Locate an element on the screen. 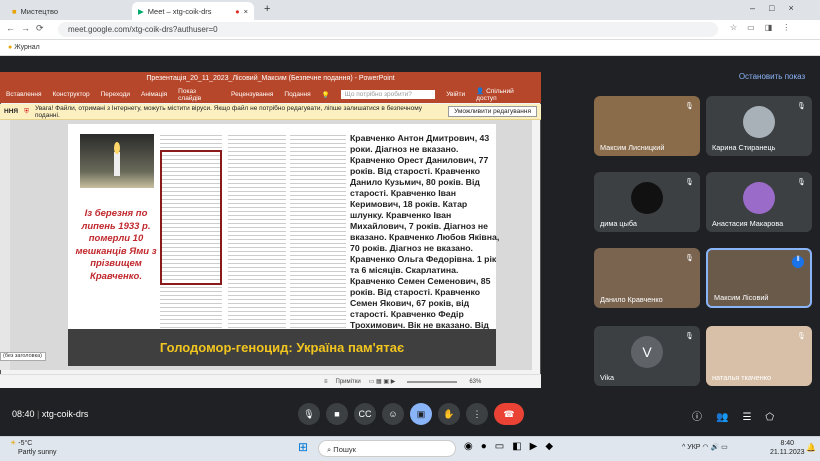 This screenshot has height=461, width=820. start-icon: ⊞ is located at coordinates (303, 447).